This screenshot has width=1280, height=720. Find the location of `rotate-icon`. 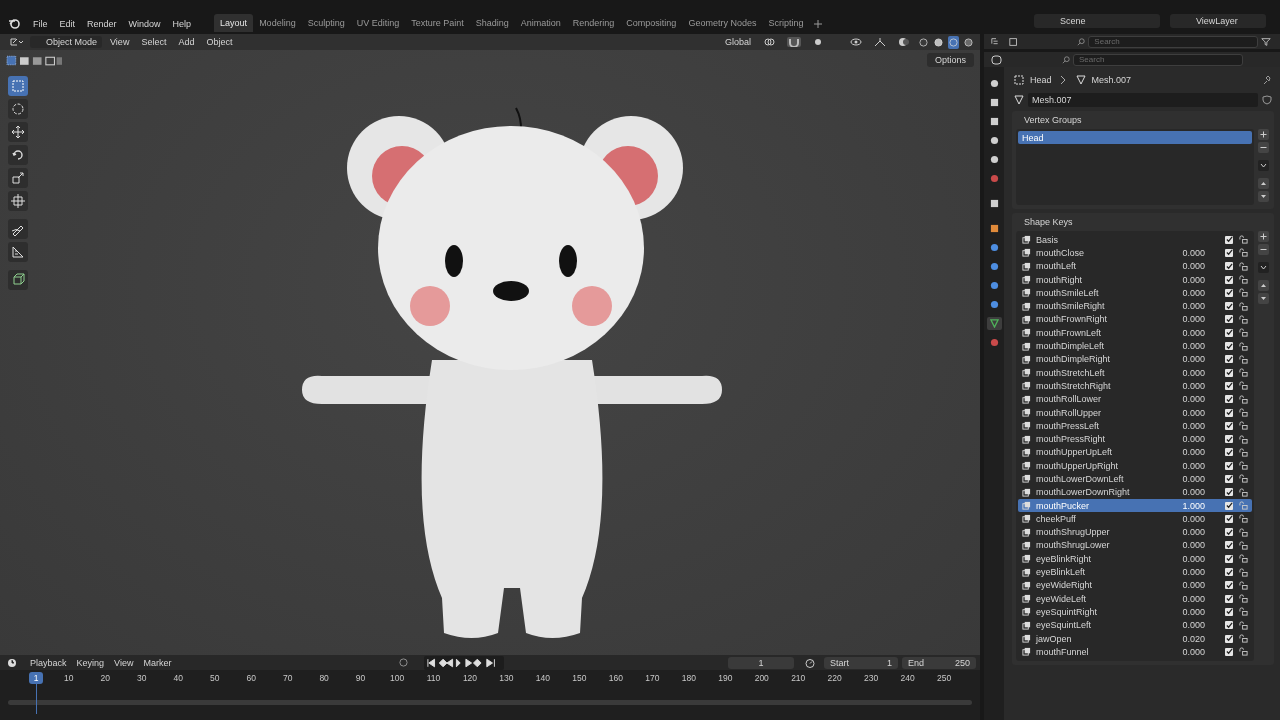

rotate-icon is located at coordinates (18, 155).